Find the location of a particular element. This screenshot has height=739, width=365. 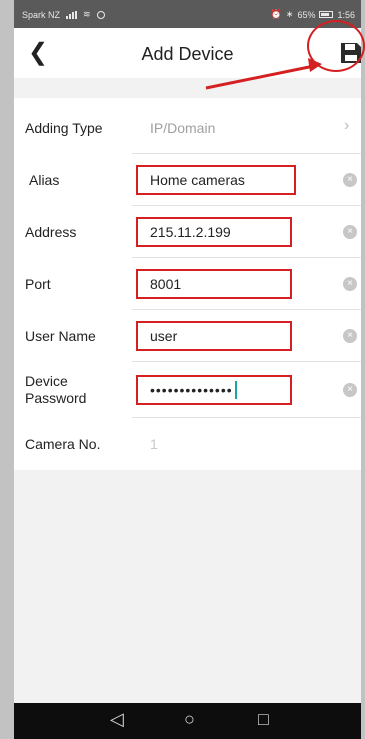

nav-recents-button: □ is located at coordinates (263, 719).